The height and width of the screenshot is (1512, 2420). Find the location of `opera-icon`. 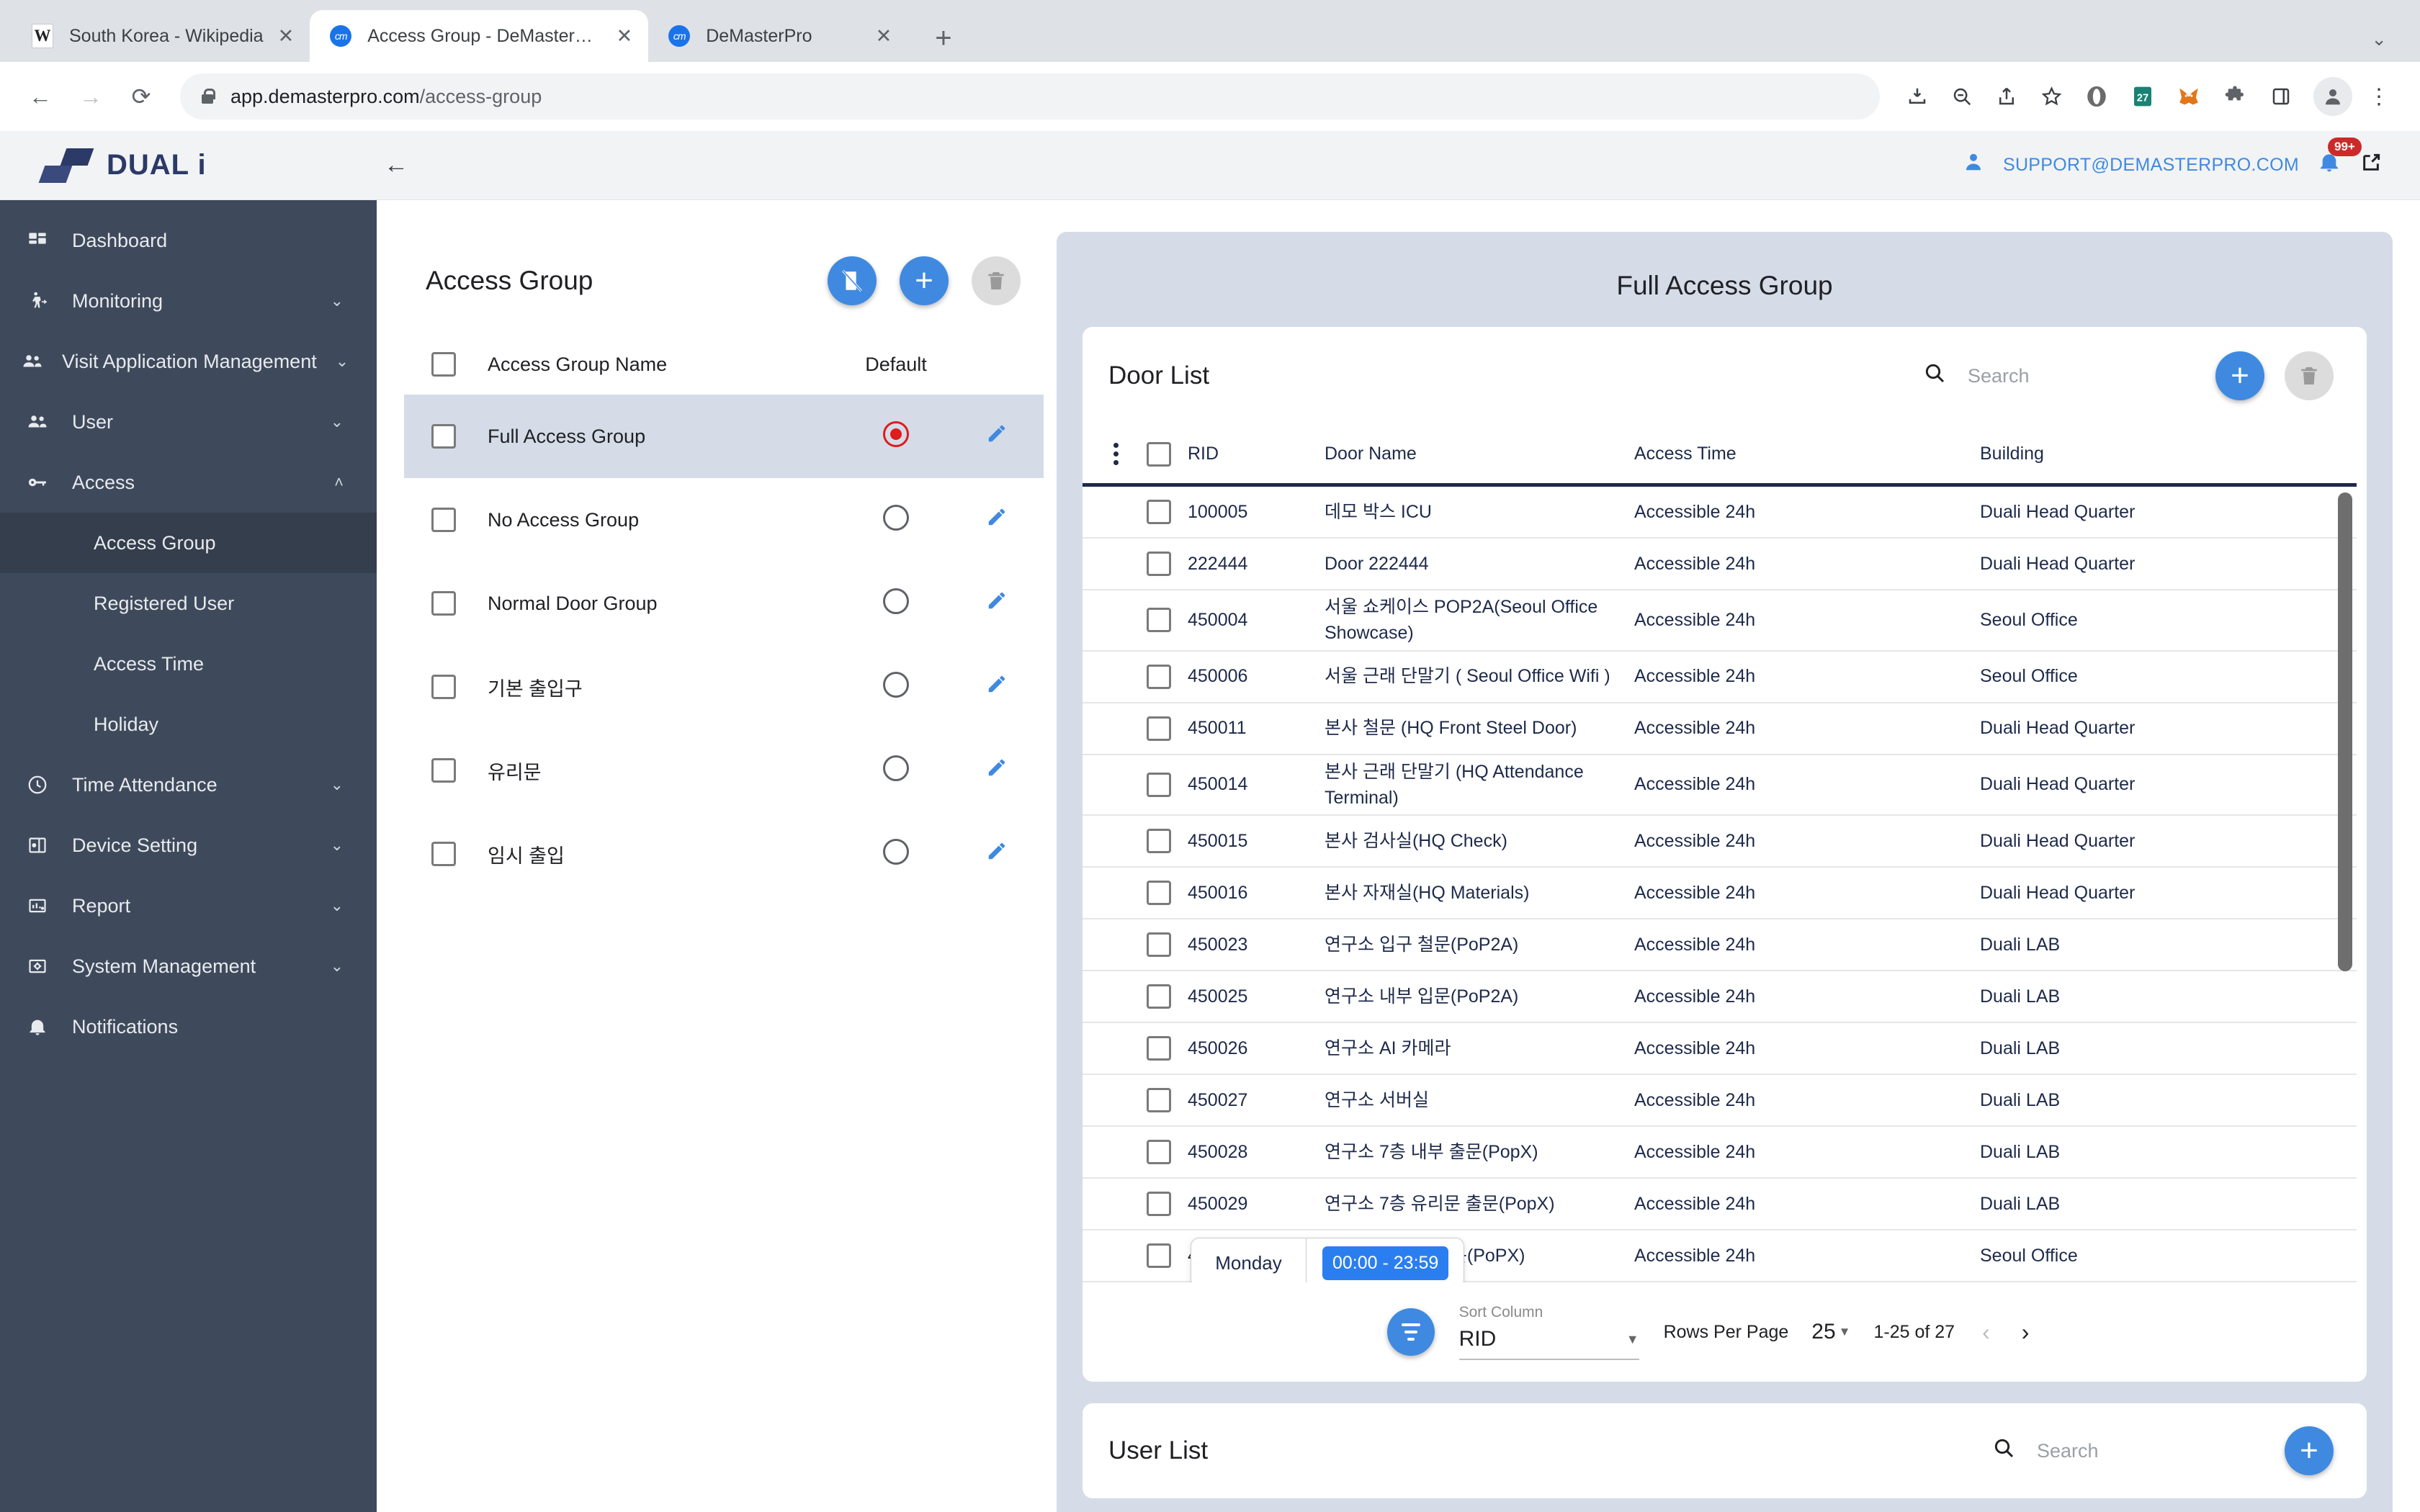

opera-icon is located at coordinates (2096, 96).